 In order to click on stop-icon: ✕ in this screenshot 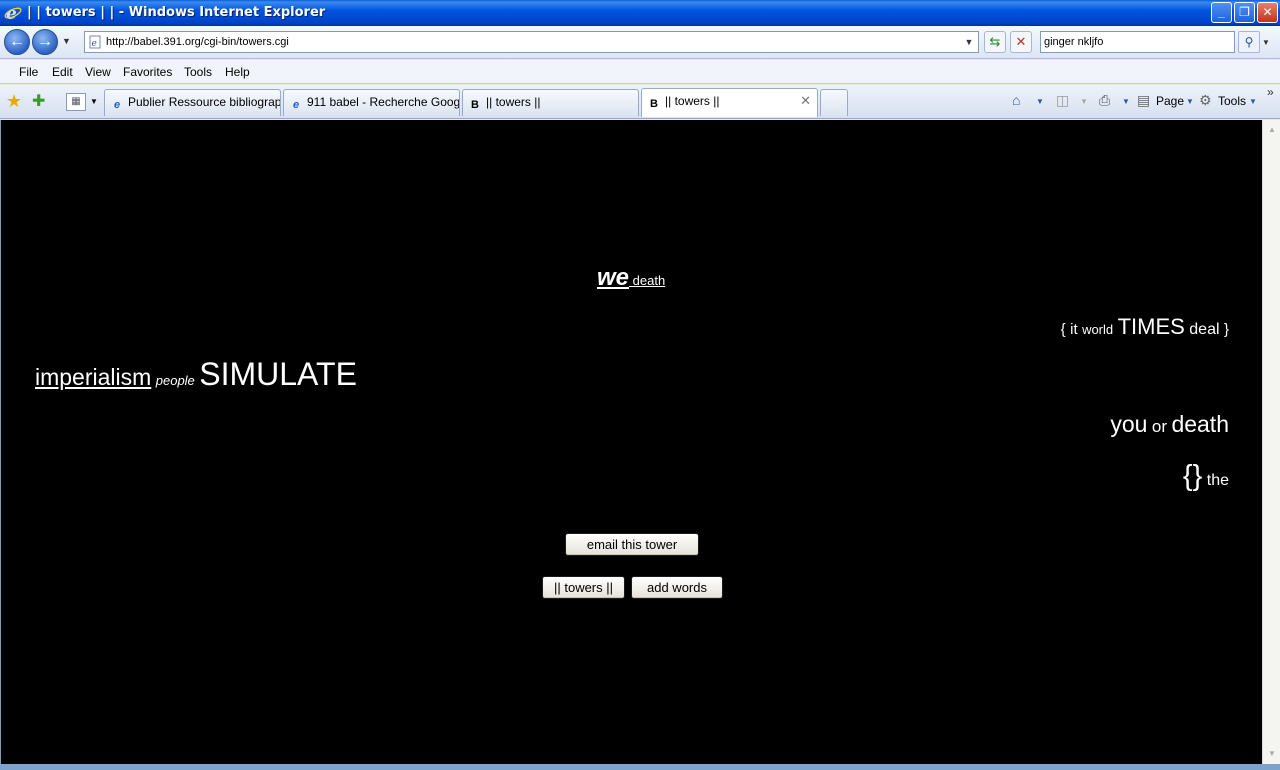, I will do `click(1021, 41)`.